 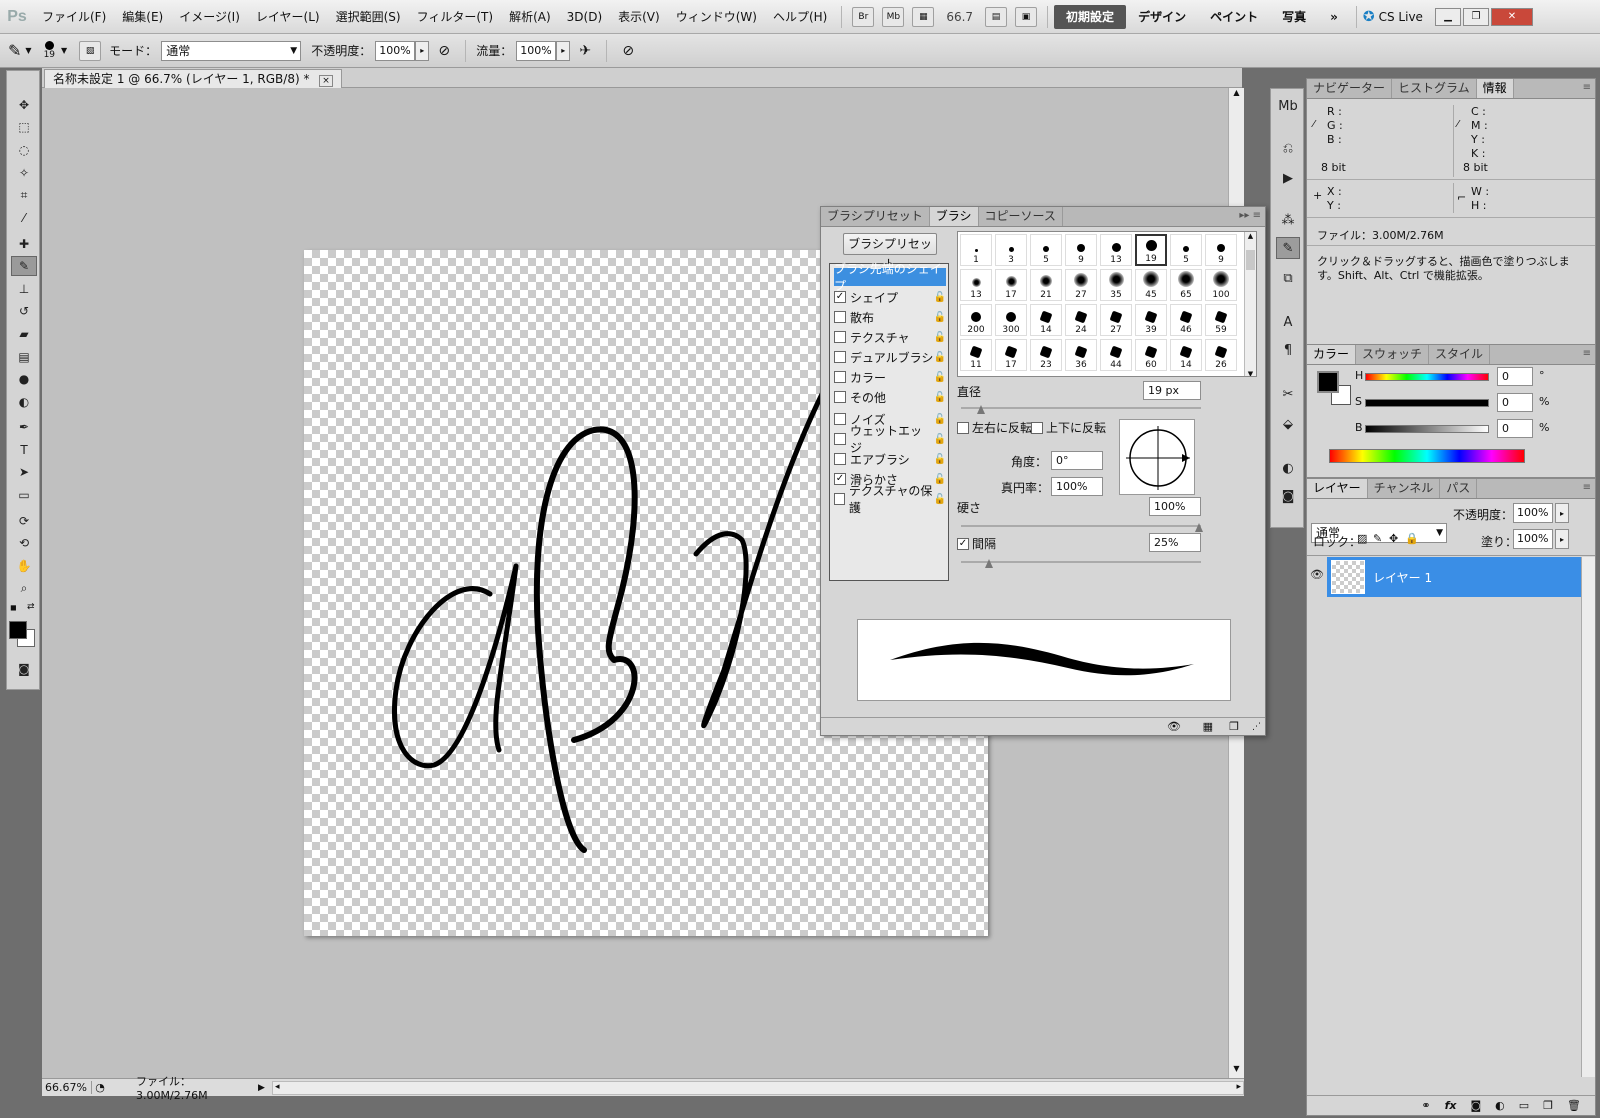 What do you see at coordinates (1151, 320) in the screenshot?
I see `brush-tip-preset: 39` at bounding box center [1151, 320].